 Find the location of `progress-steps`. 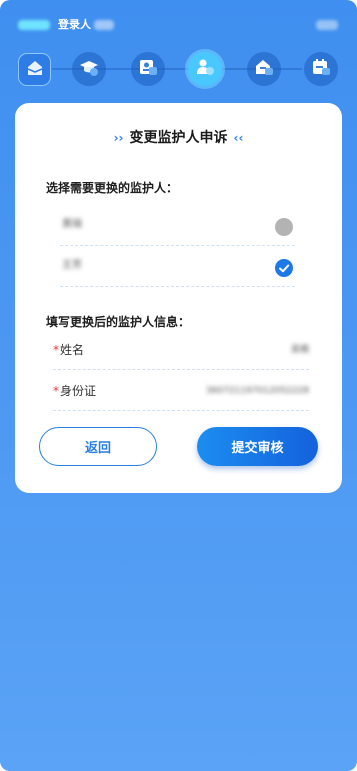

progress-steps is located at coordinates (178, 70).